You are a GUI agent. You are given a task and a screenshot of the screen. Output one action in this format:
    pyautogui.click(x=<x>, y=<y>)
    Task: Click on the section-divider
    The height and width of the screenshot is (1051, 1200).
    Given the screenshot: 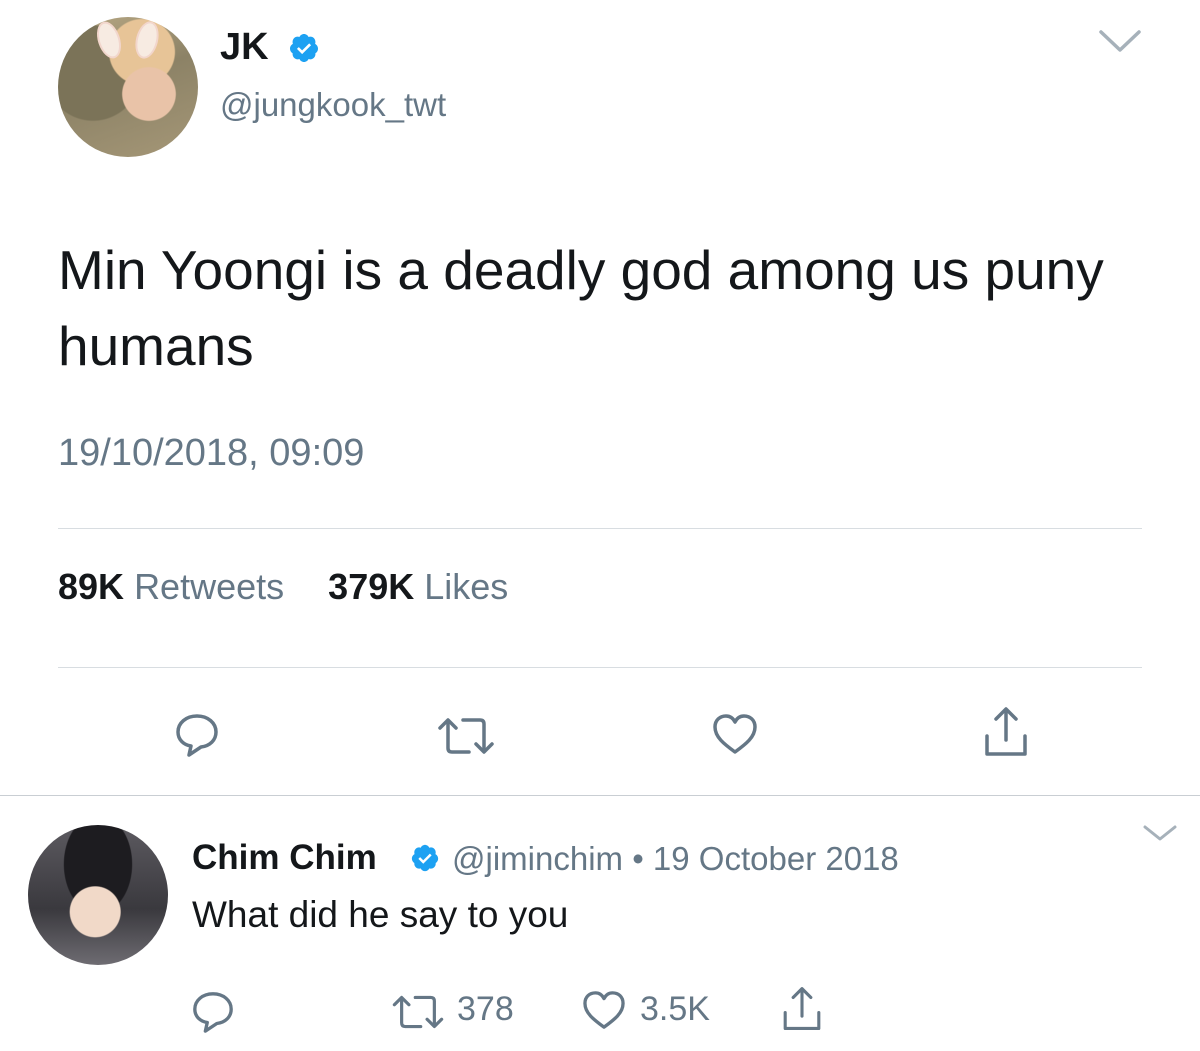 What is the action you would take?
    pyautogui.click(x=600, y=795)
    